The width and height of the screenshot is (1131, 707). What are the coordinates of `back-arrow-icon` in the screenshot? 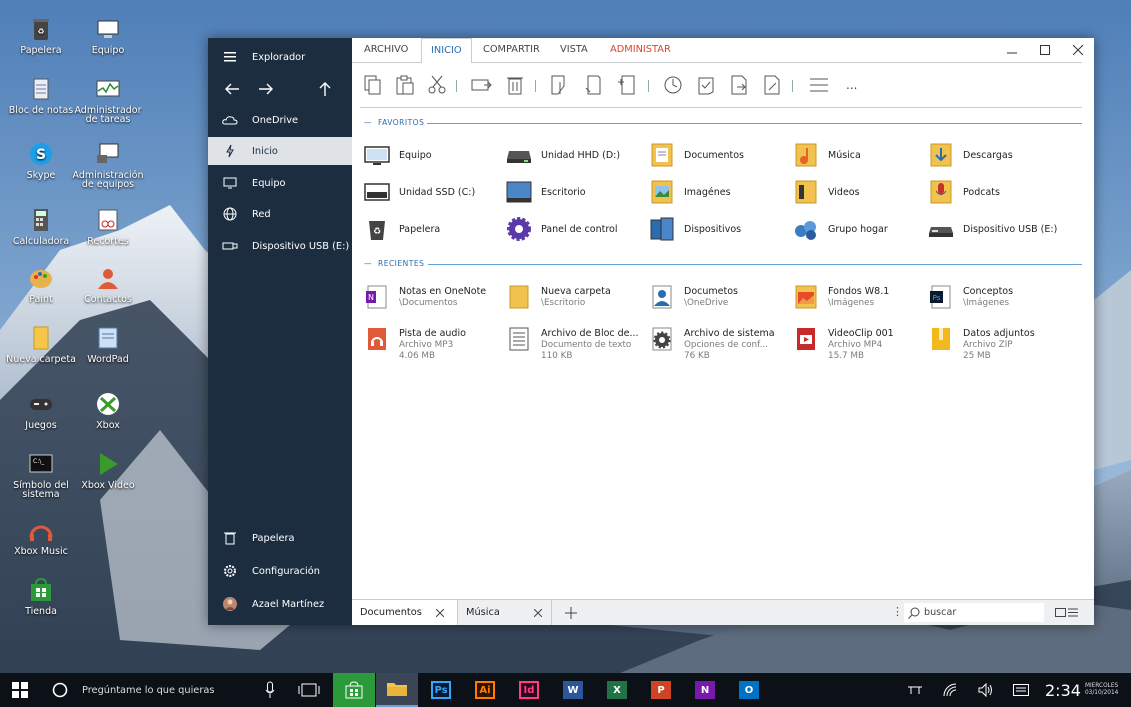 It's located at (232, 89).